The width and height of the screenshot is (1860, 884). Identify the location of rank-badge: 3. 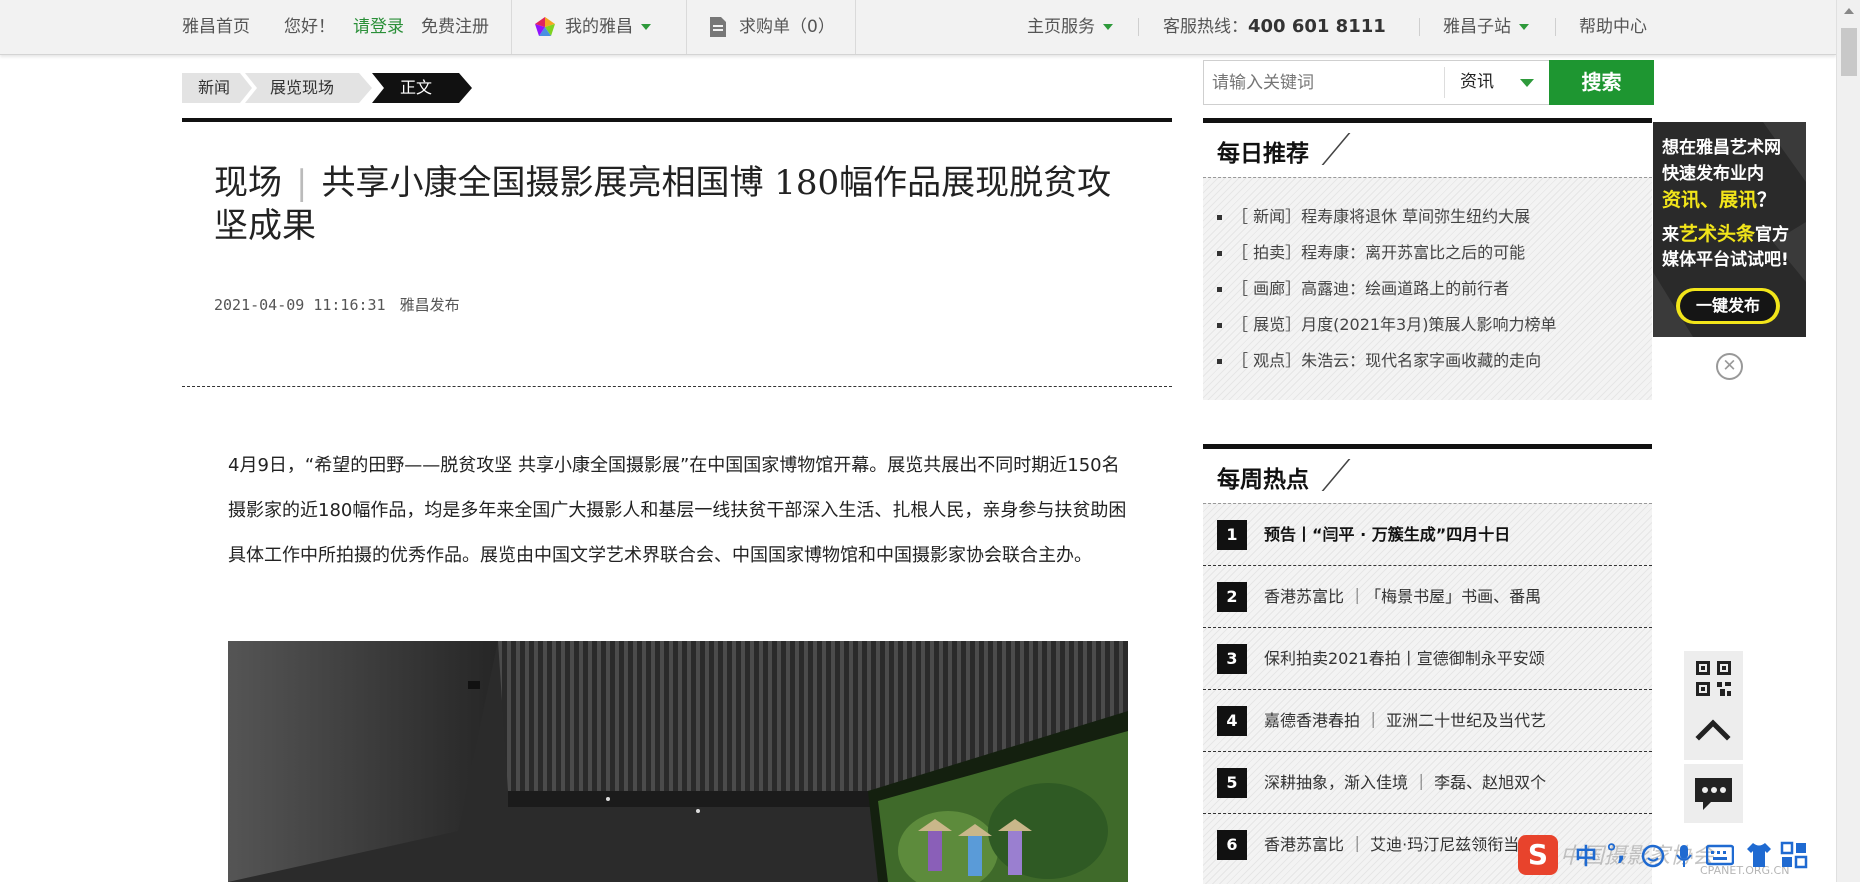
(1232, 659).